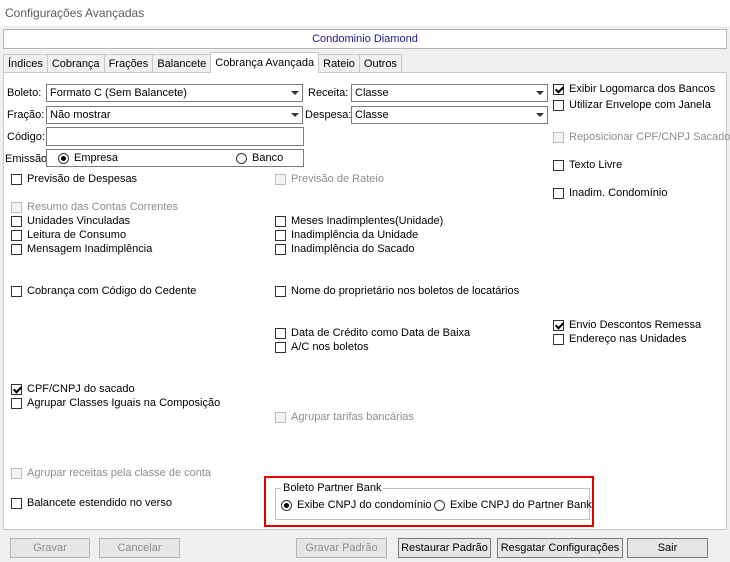 The image size is (730, 562). Describe the element at coordinates (77, 235) in the screenshot. I see `leitura-consumo-label: Leitura de Consumo` at that location.